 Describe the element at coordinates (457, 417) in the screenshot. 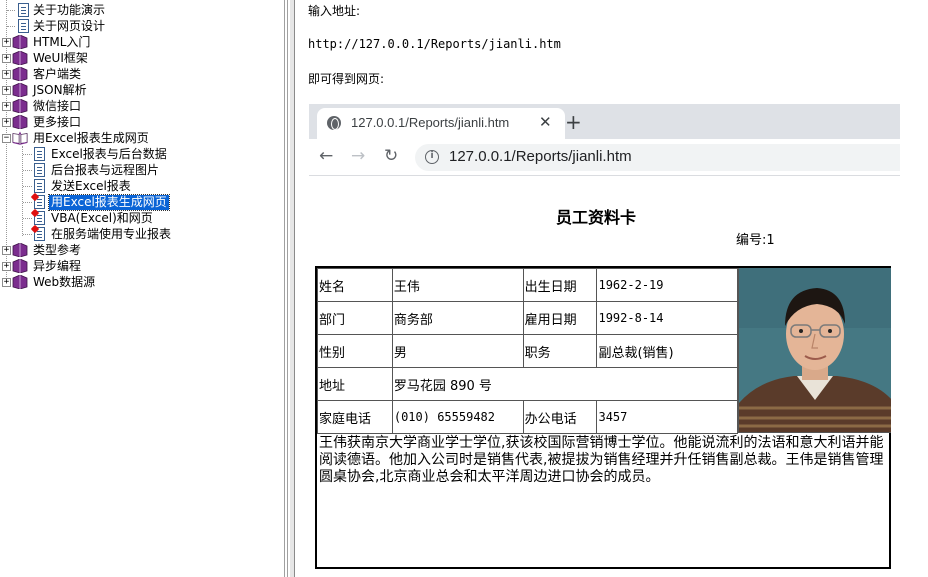

I see `field-value: (010) 65559482` at that location.